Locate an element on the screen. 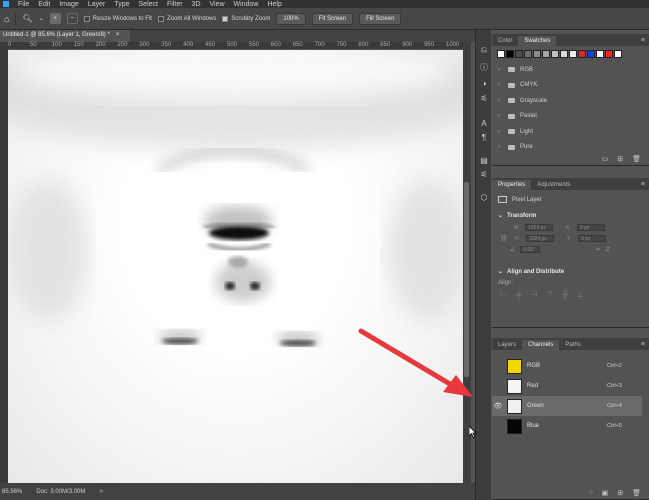  zoom-value-field: 100% is located at coordinates (291, 18).